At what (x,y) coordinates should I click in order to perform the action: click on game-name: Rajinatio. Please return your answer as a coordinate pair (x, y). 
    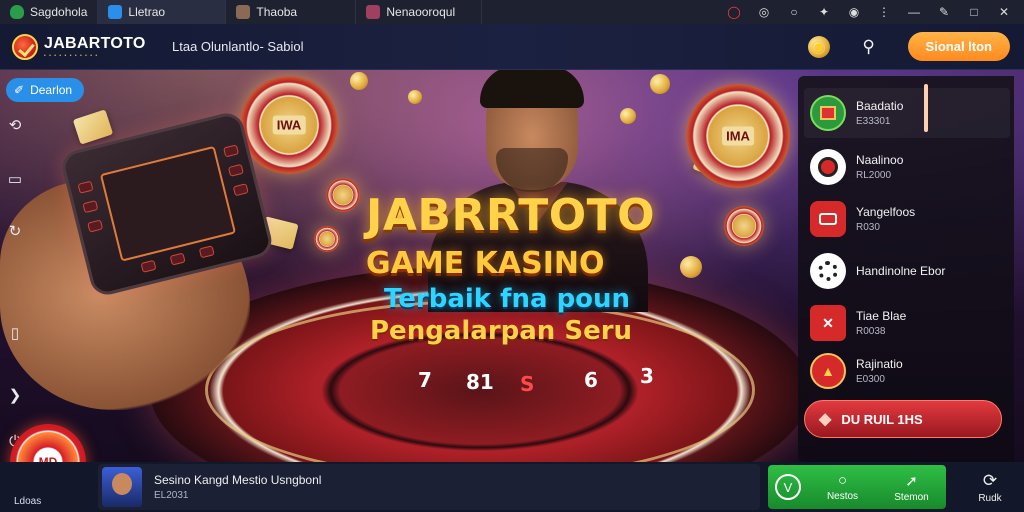
    Looking at the image, I should click on (879, 364).